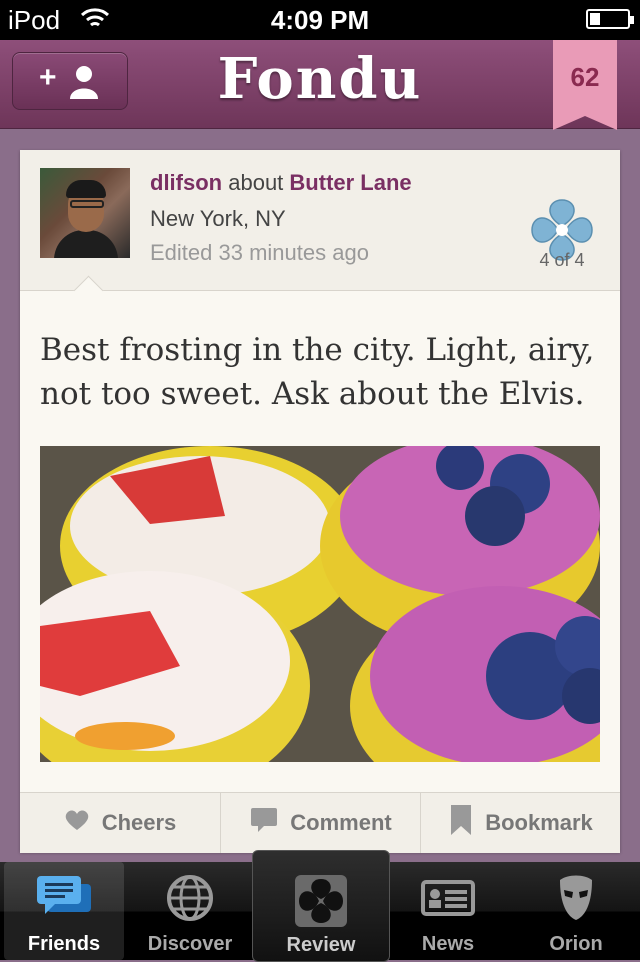 The image size is (640, 962). I want to click on flower-count: 4 of 4, so click(562, 260).